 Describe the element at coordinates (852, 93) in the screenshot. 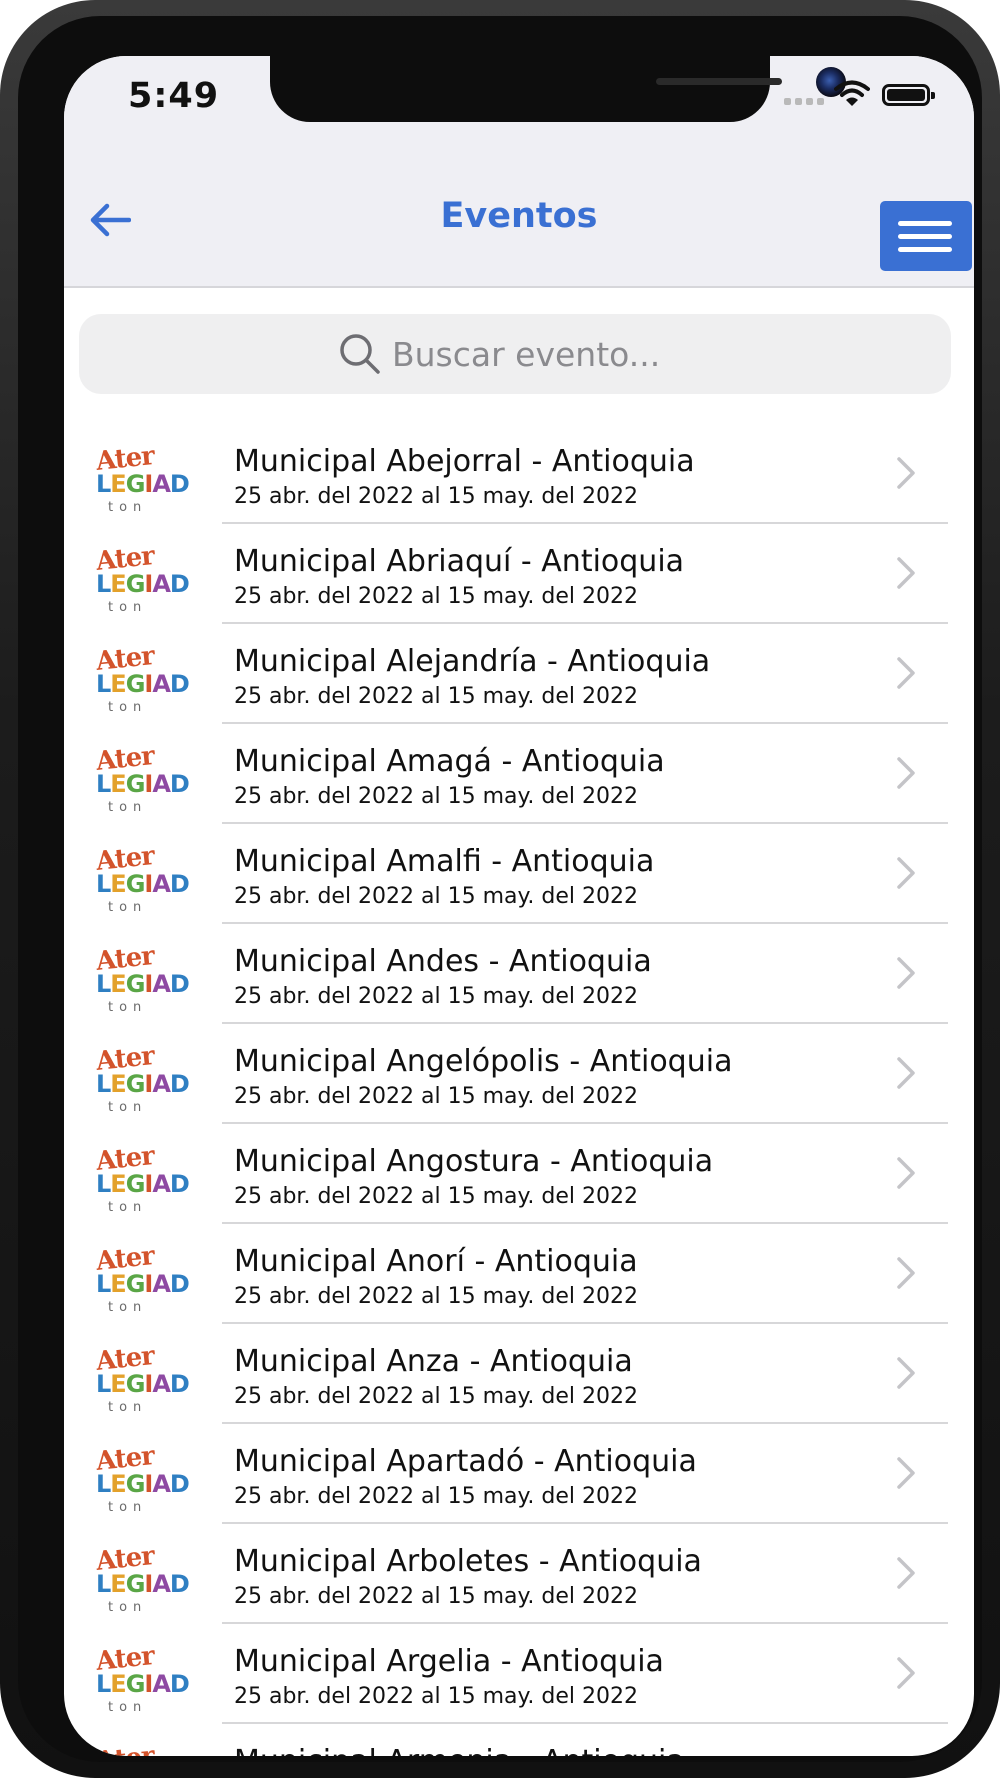

I see `wifi-icon` at that location.